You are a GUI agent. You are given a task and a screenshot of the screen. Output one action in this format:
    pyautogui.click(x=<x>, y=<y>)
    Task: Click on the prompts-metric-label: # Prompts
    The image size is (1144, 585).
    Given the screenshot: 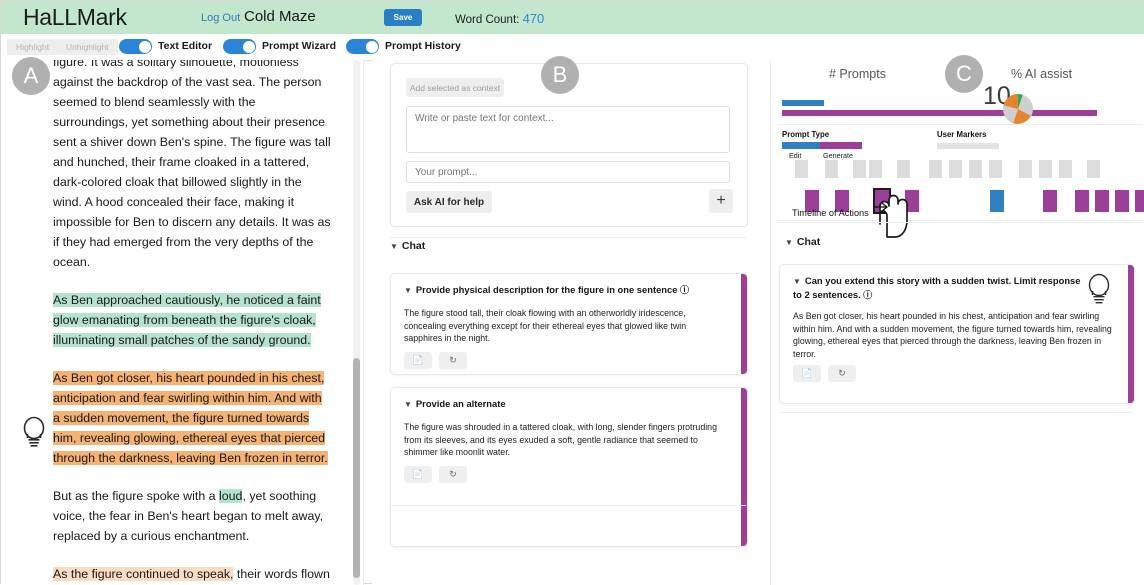 What is the action you would take?
    pyautogui.click(x=857, y=74)
    